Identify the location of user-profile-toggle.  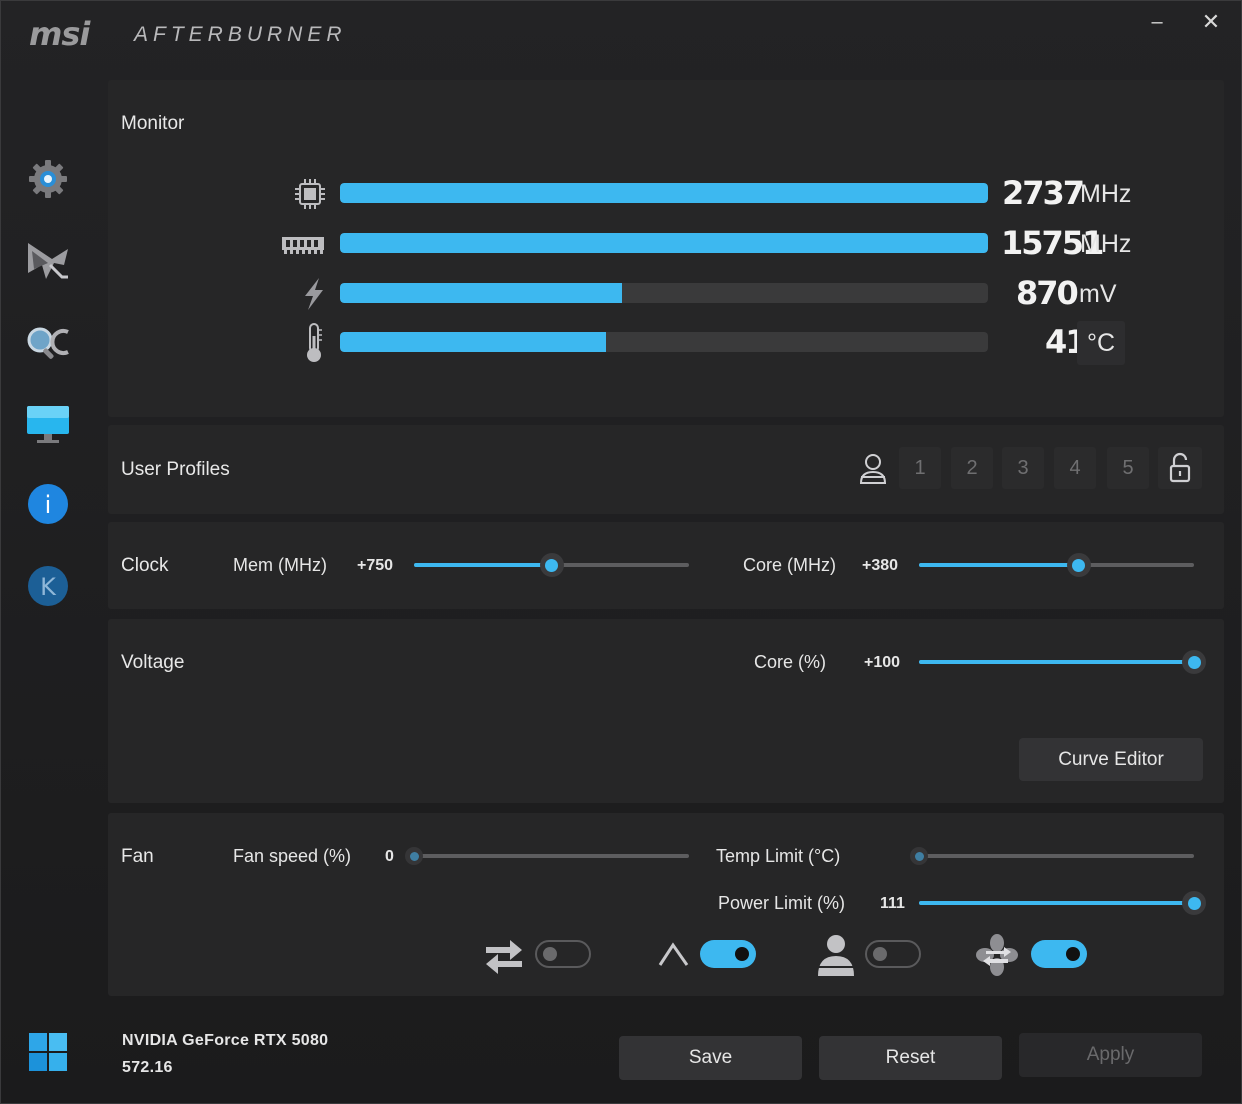
(893, 954).